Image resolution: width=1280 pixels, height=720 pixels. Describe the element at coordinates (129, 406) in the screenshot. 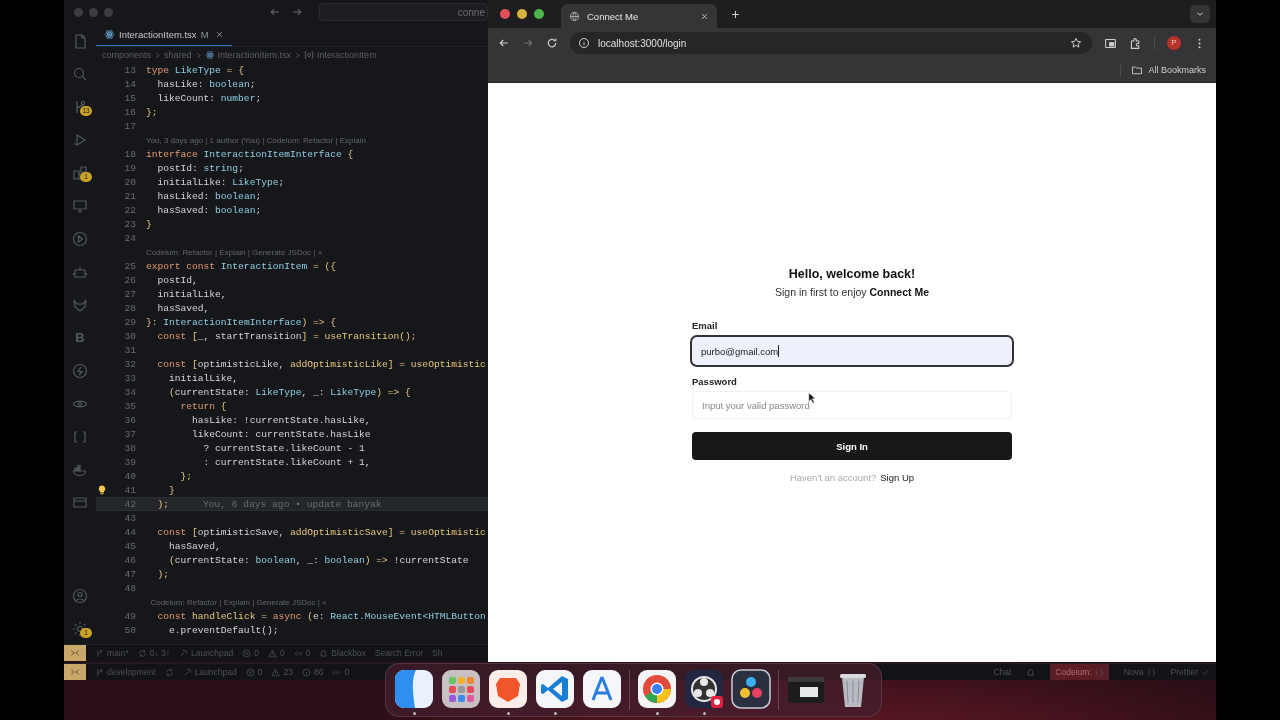

I see `line-number: 35` at that location.